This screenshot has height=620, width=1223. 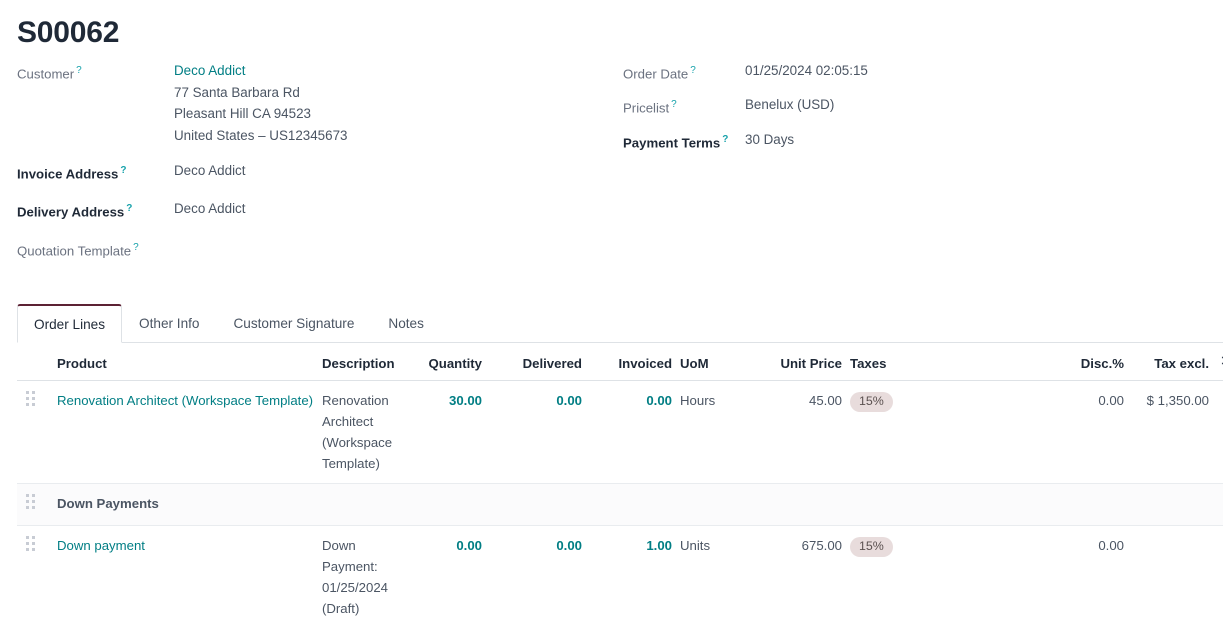 I want to click on field-label-payment-terms: Payment Terms?, so click(x=684, y=141).